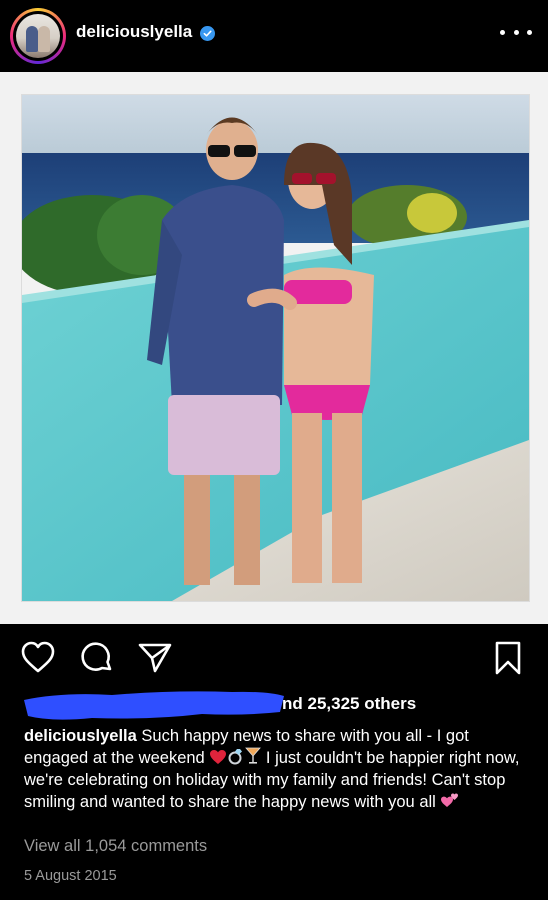 The image size is (548, 900). I want to click on post-header: deliciouslyella, so click(274, 36).